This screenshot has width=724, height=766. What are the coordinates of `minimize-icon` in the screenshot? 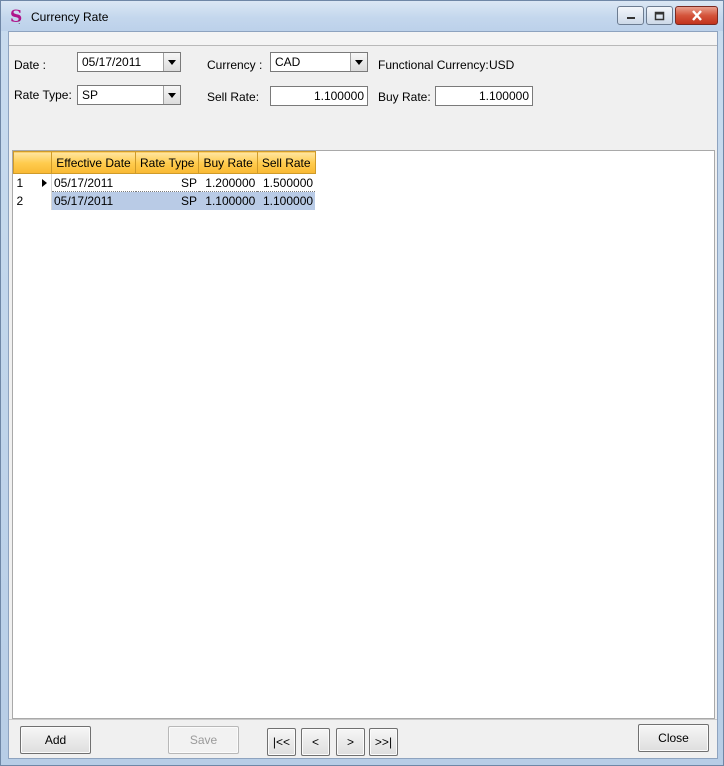 It's located at (630, 17).